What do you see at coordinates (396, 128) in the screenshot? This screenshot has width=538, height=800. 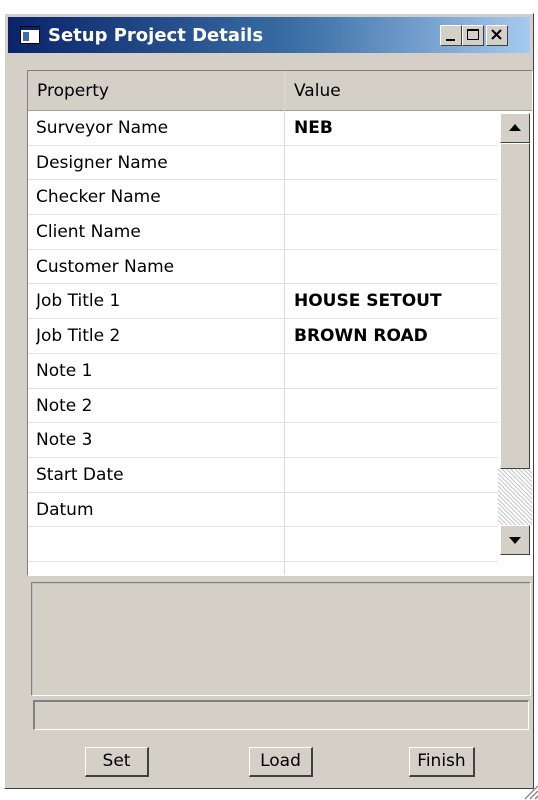 I see `value-cell: NEB` at bounding box center [396, 128].